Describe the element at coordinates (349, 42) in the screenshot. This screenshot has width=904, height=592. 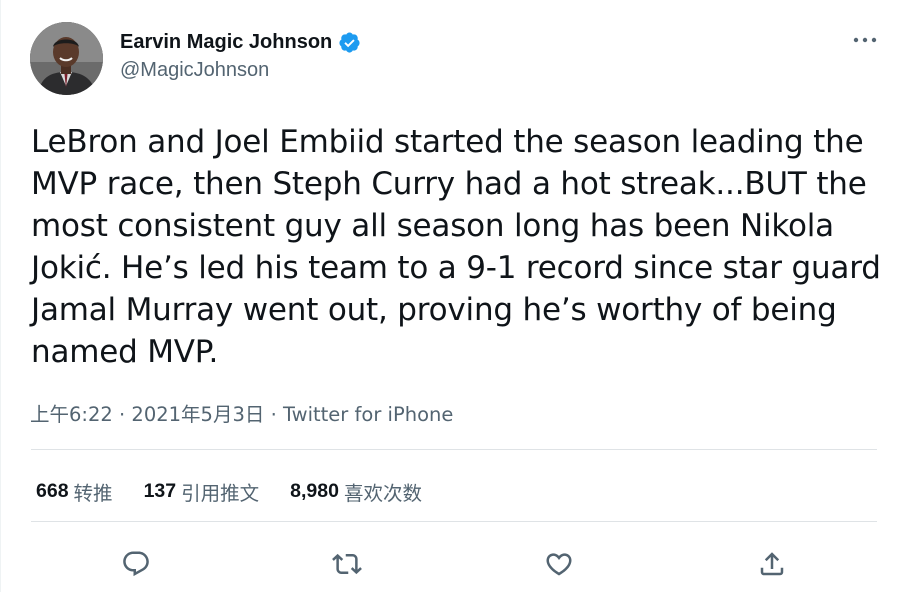
I see `verified-badge-icon` at that location.